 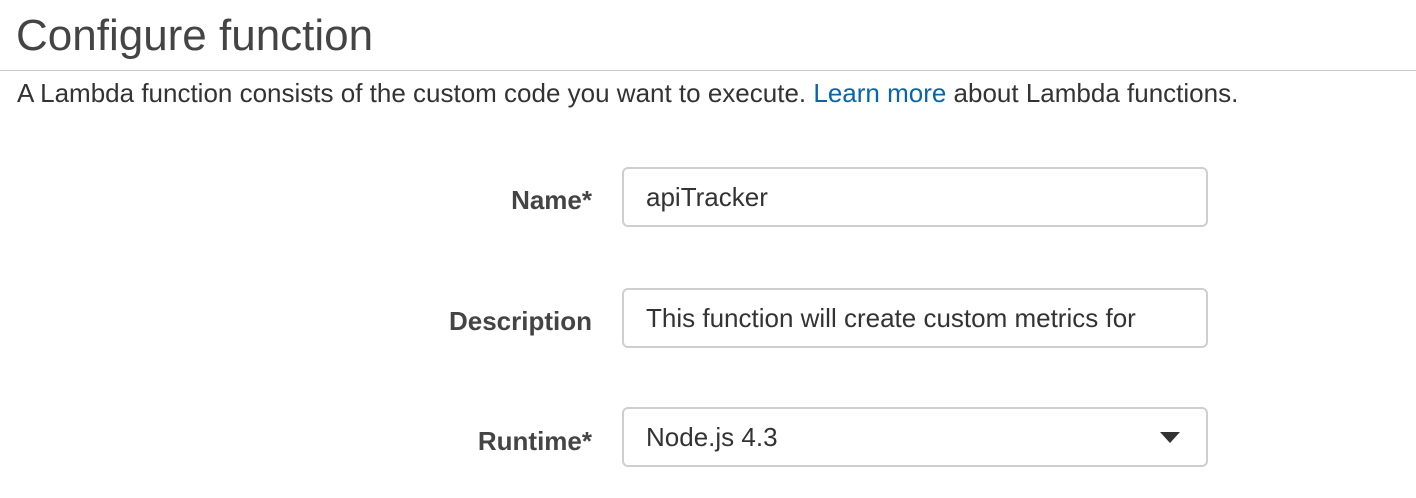 What do you see at coordinates (1170, 437) in the screenshot?
I see `caret-down-icon` at bounding box center [1170, 437].